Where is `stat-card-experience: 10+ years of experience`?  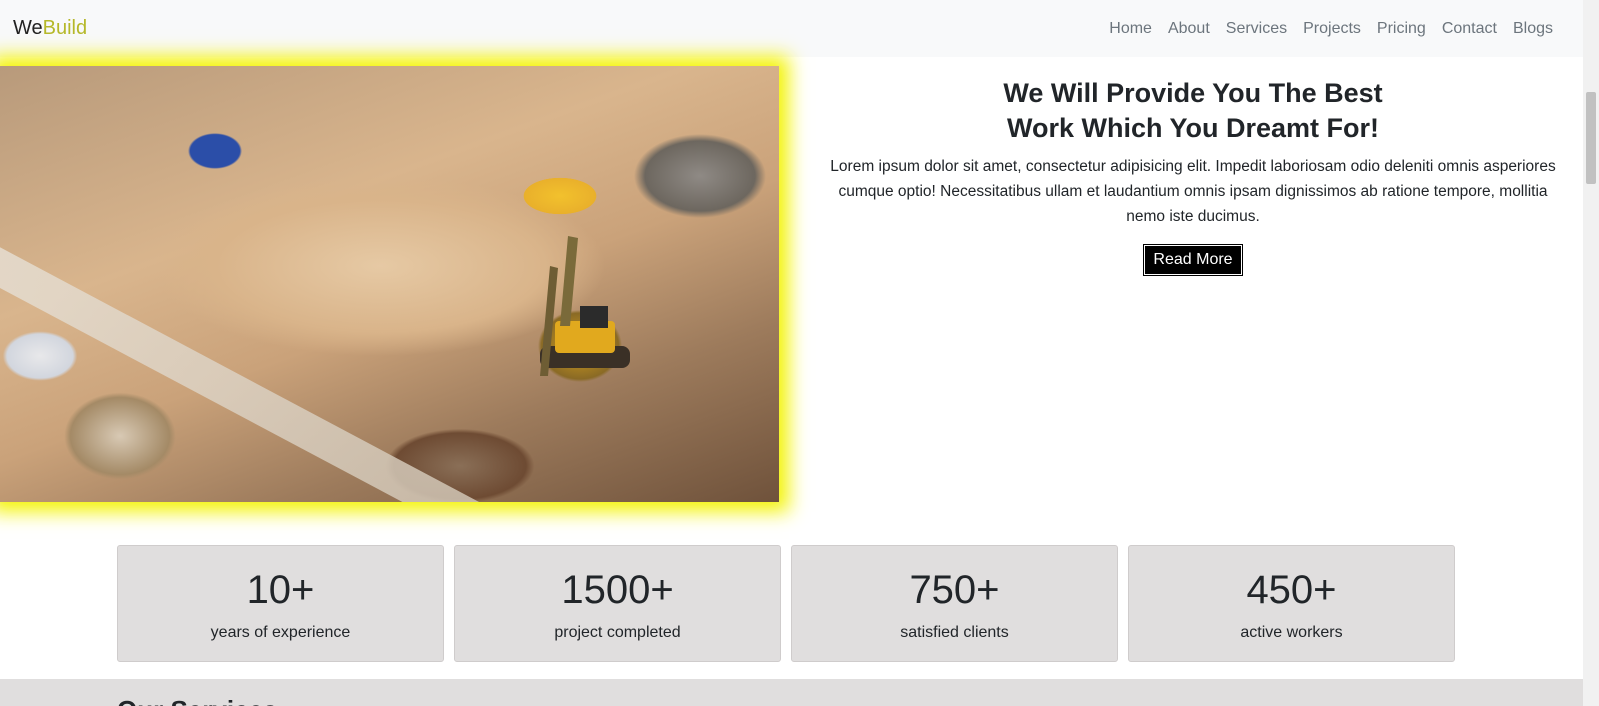
stat-card-experience: 10+ years of experience is located at coordinates (280, 603).